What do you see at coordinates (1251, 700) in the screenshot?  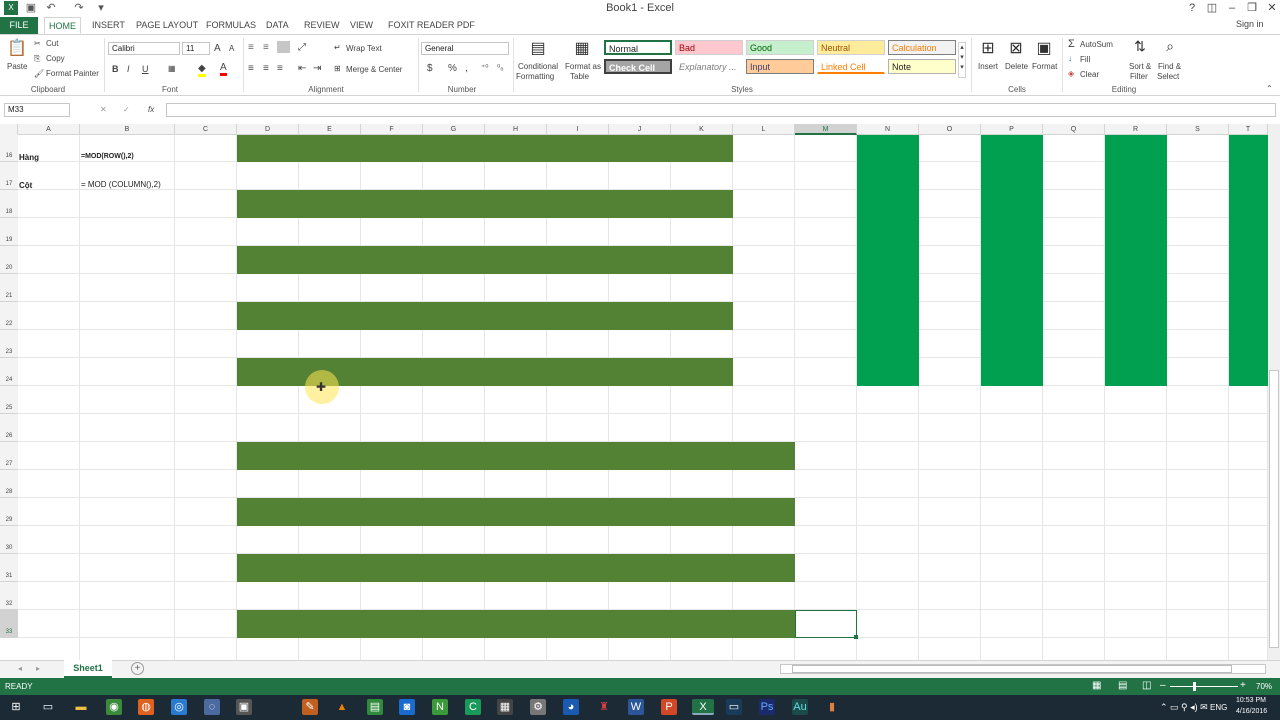 I see `clock-time: 10:53 PM` at bounding box center [1251, 700].